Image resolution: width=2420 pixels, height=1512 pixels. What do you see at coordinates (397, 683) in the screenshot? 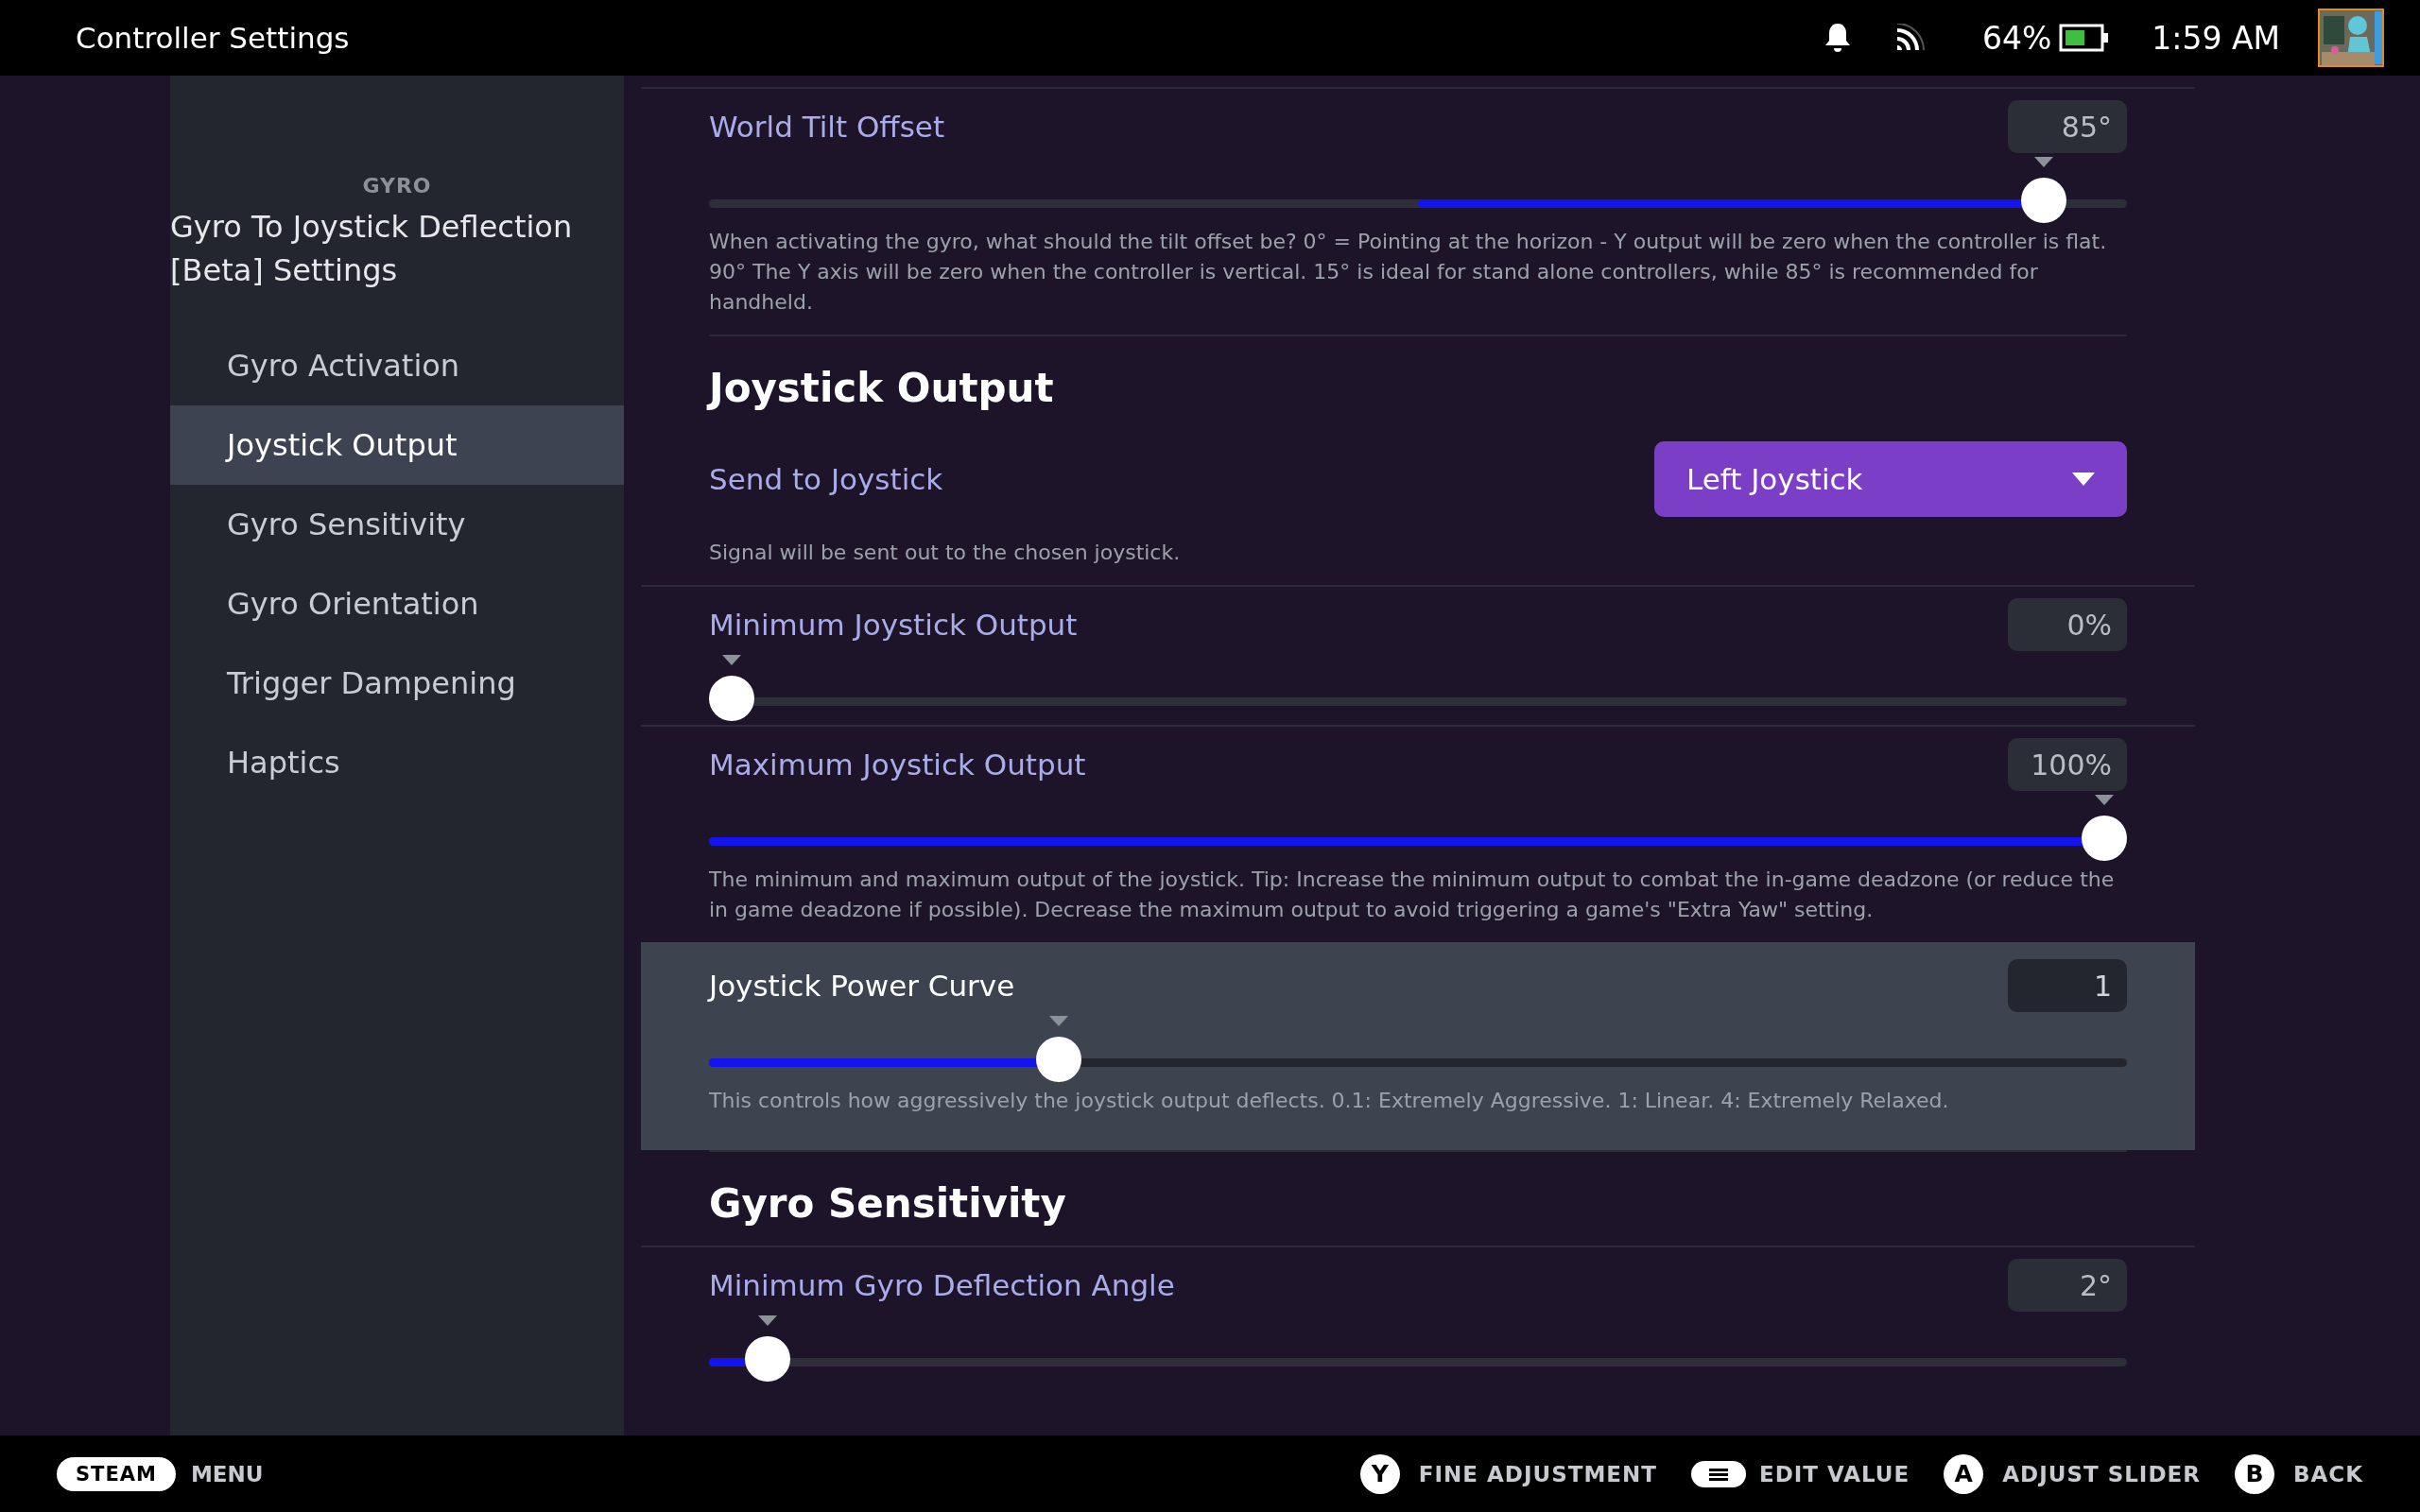
I see `nav-item: Trigger Dampening` at bounding box center [397, 683].